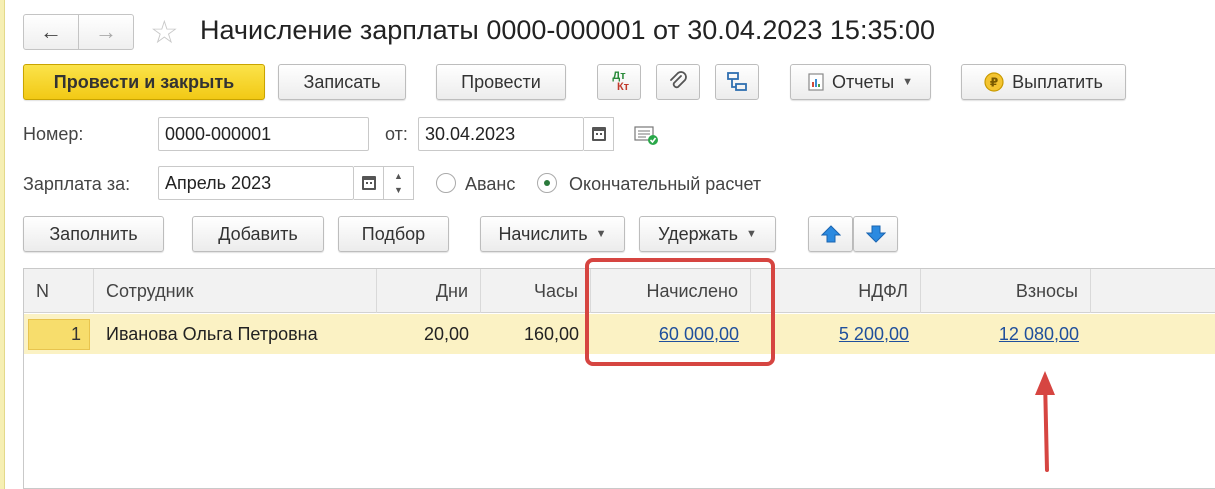  What do you see at coordinates (256, 183) in the screenshot?
I see `salary-period-field: Апрель 2023` at bounding box center [256, 183].